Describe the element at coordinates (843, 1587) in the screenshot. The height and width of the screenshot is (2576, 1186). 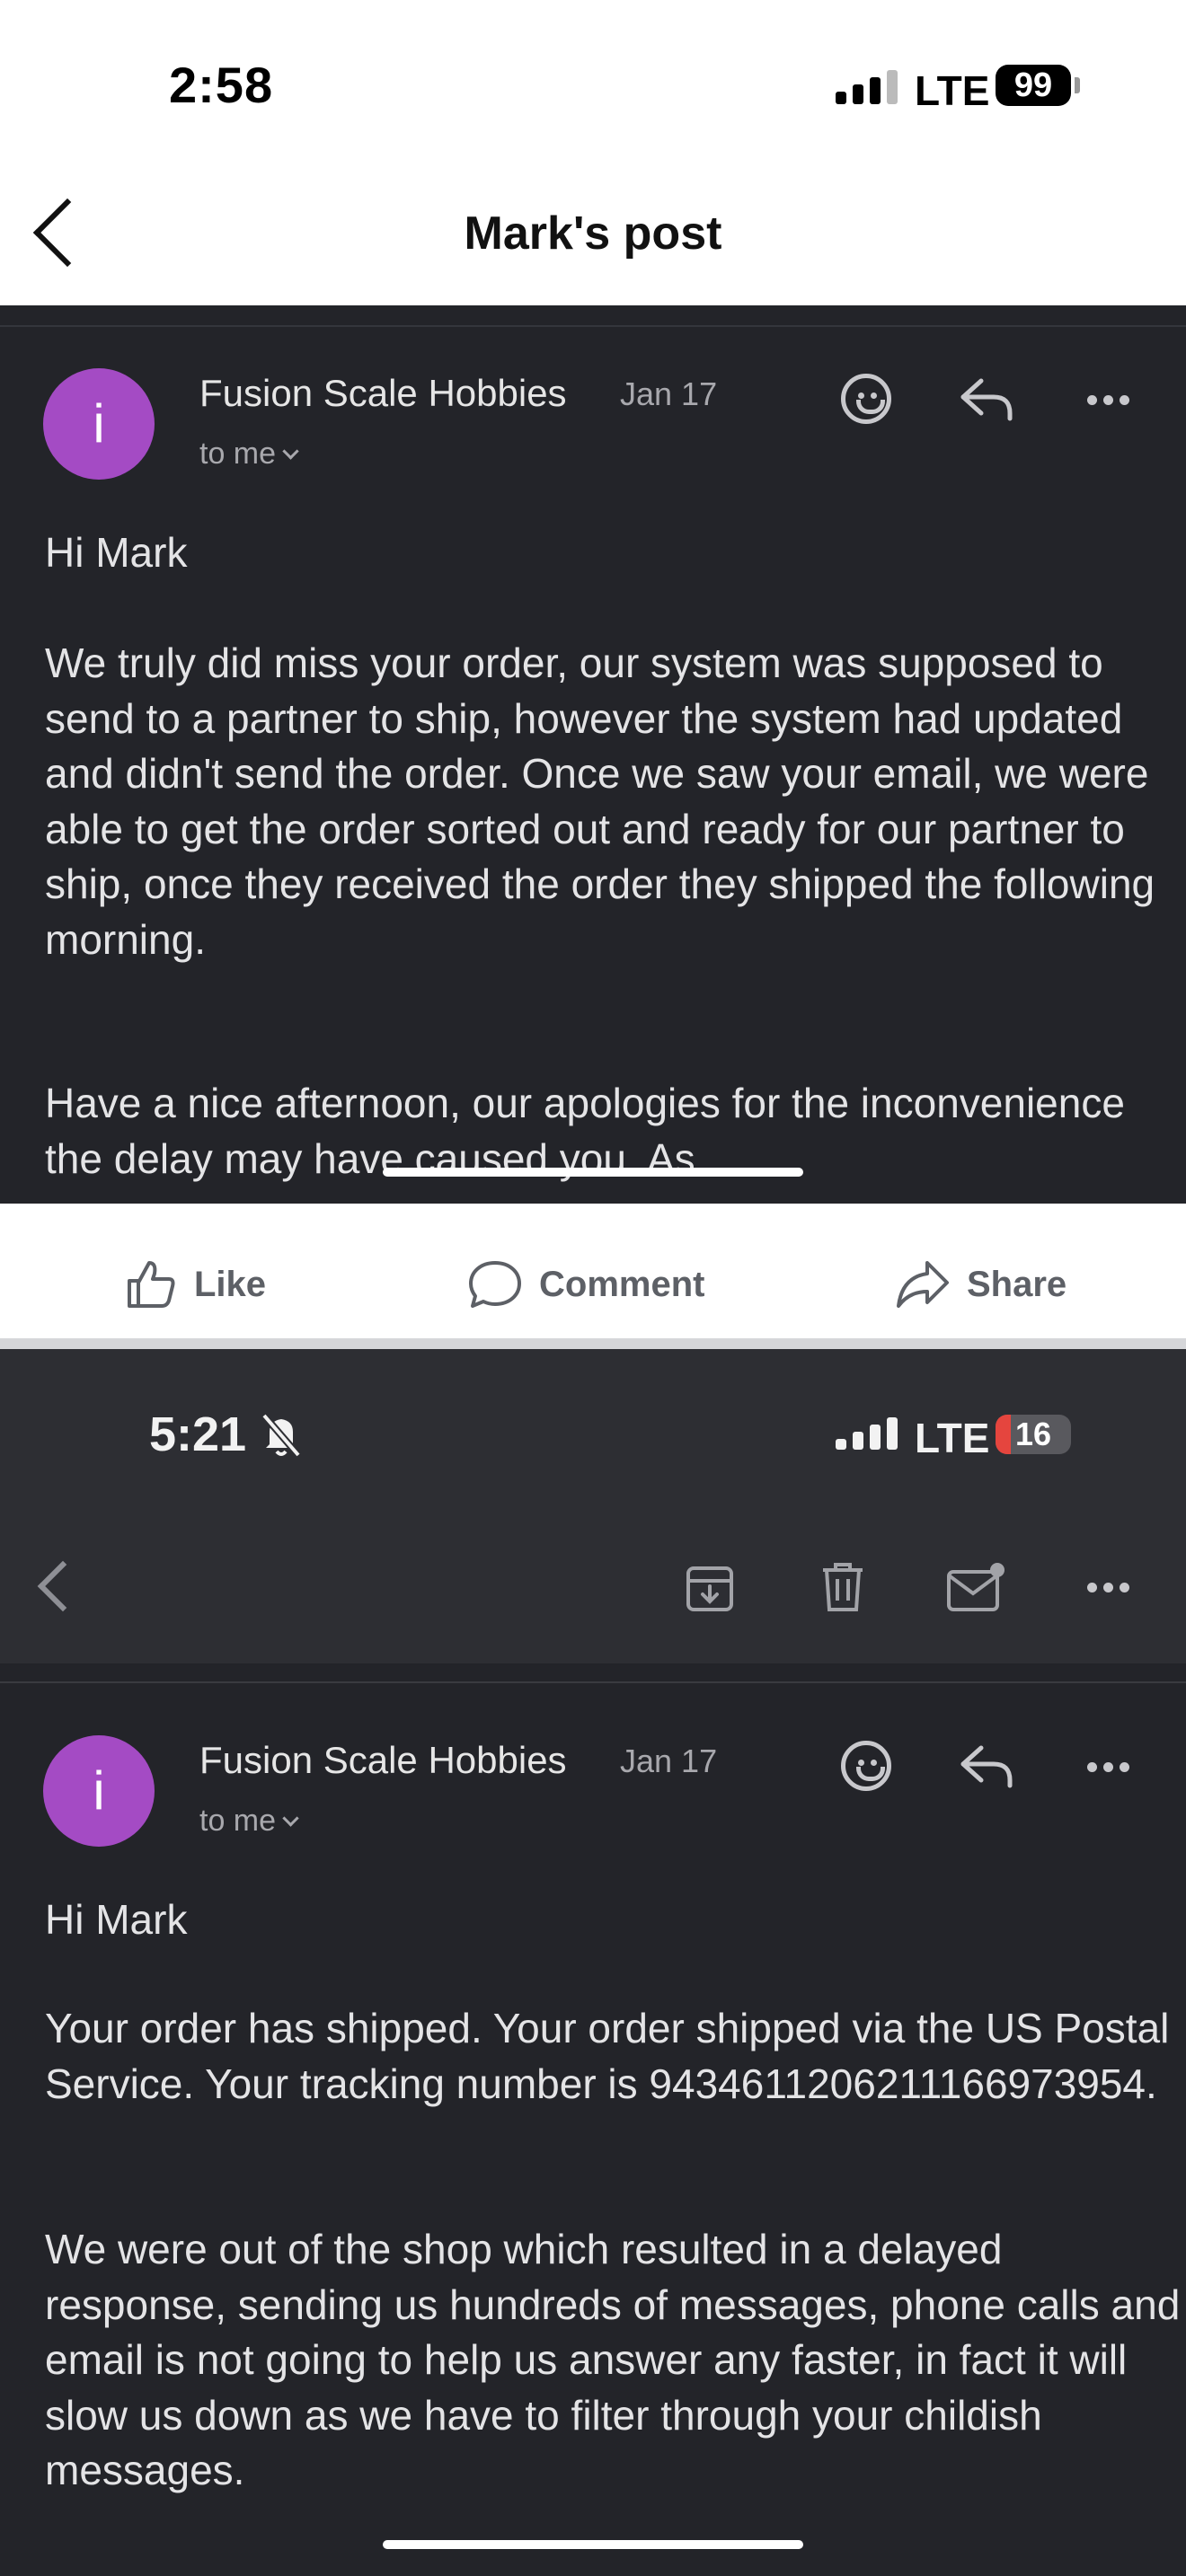
I see `trash-icon` at that location.